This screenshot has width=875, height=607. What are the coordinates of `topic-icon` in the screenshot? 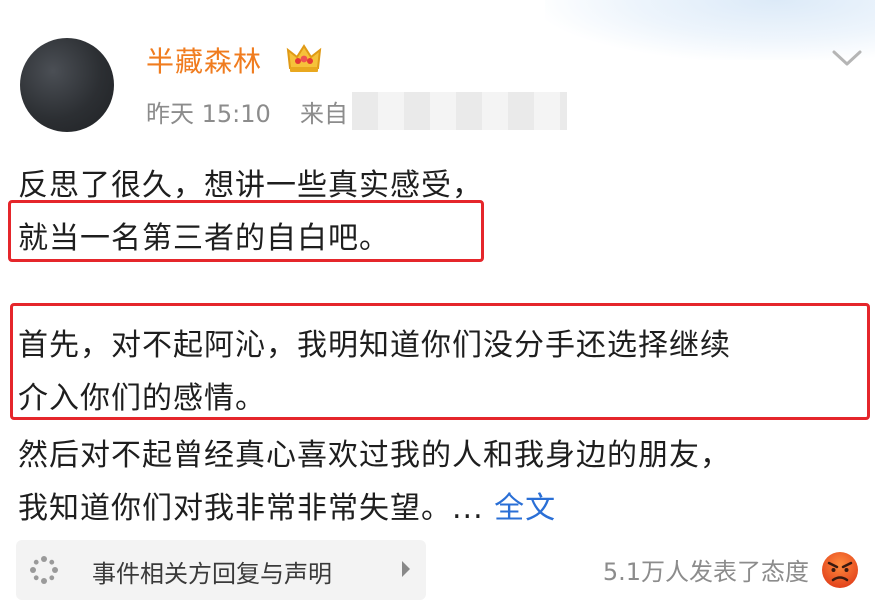 It's located at (44, 570).